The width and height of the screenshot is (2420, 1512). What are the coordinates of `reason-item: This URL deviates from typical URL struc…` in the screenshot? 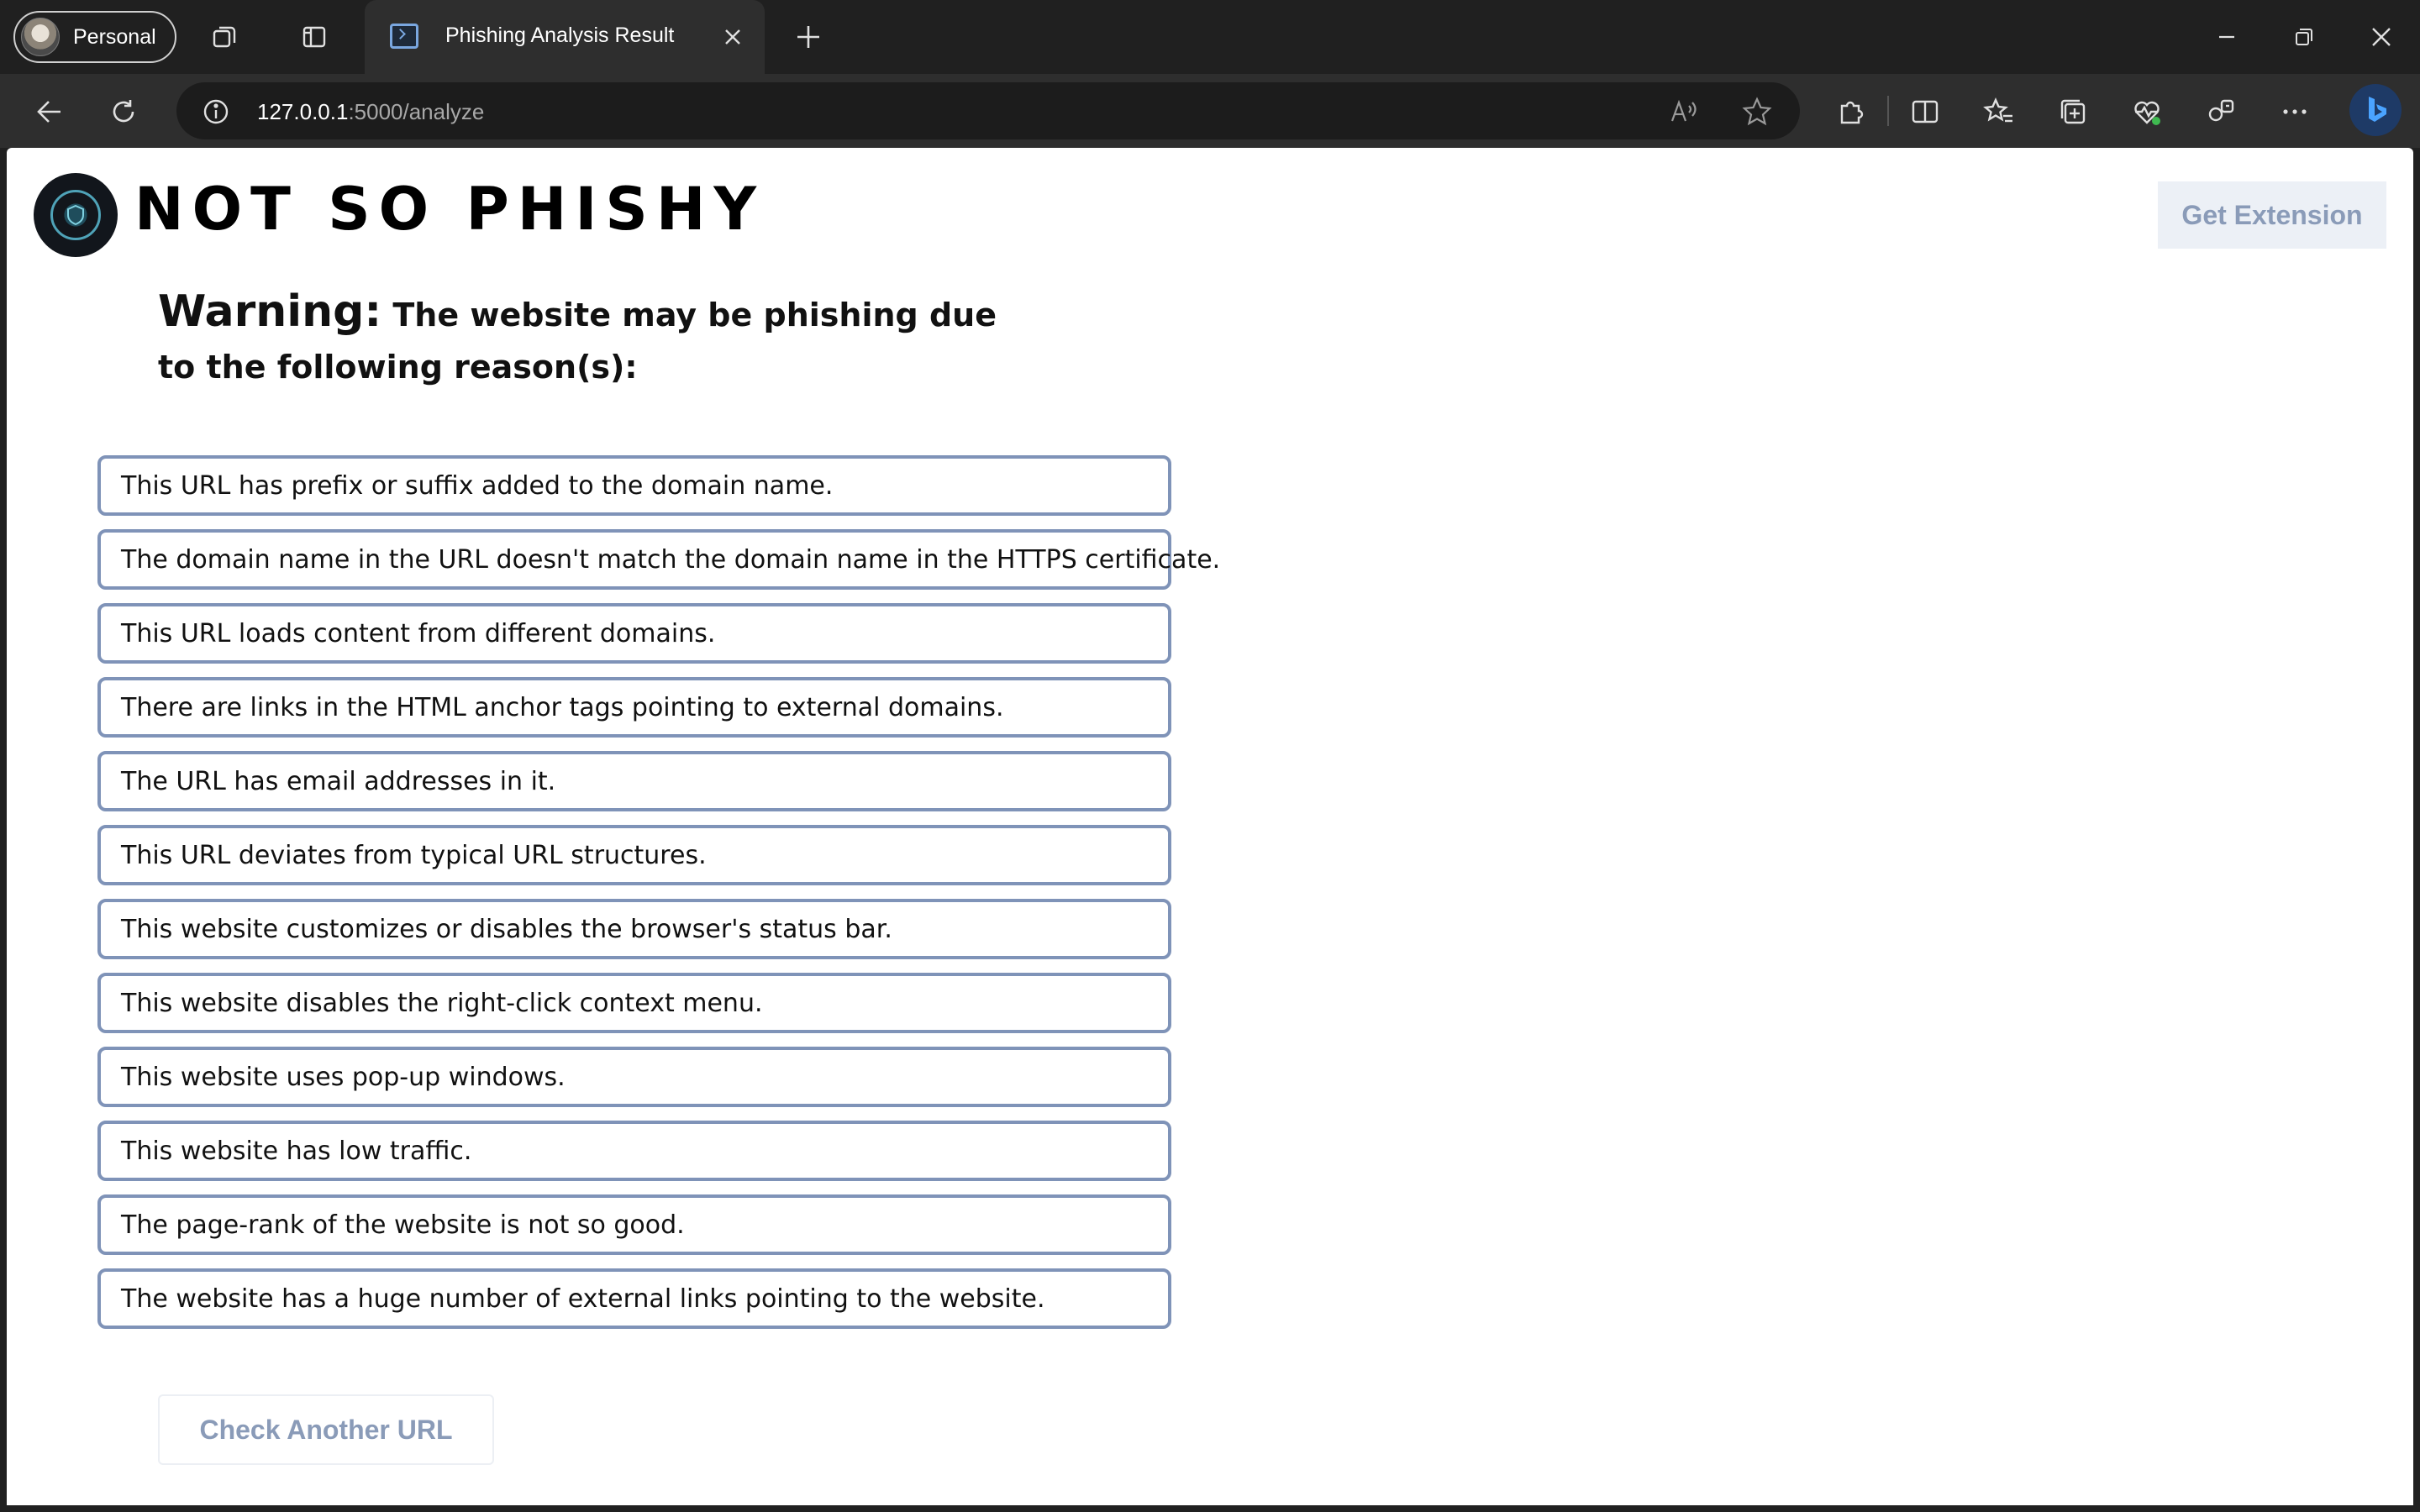 It's located at (634, 855).